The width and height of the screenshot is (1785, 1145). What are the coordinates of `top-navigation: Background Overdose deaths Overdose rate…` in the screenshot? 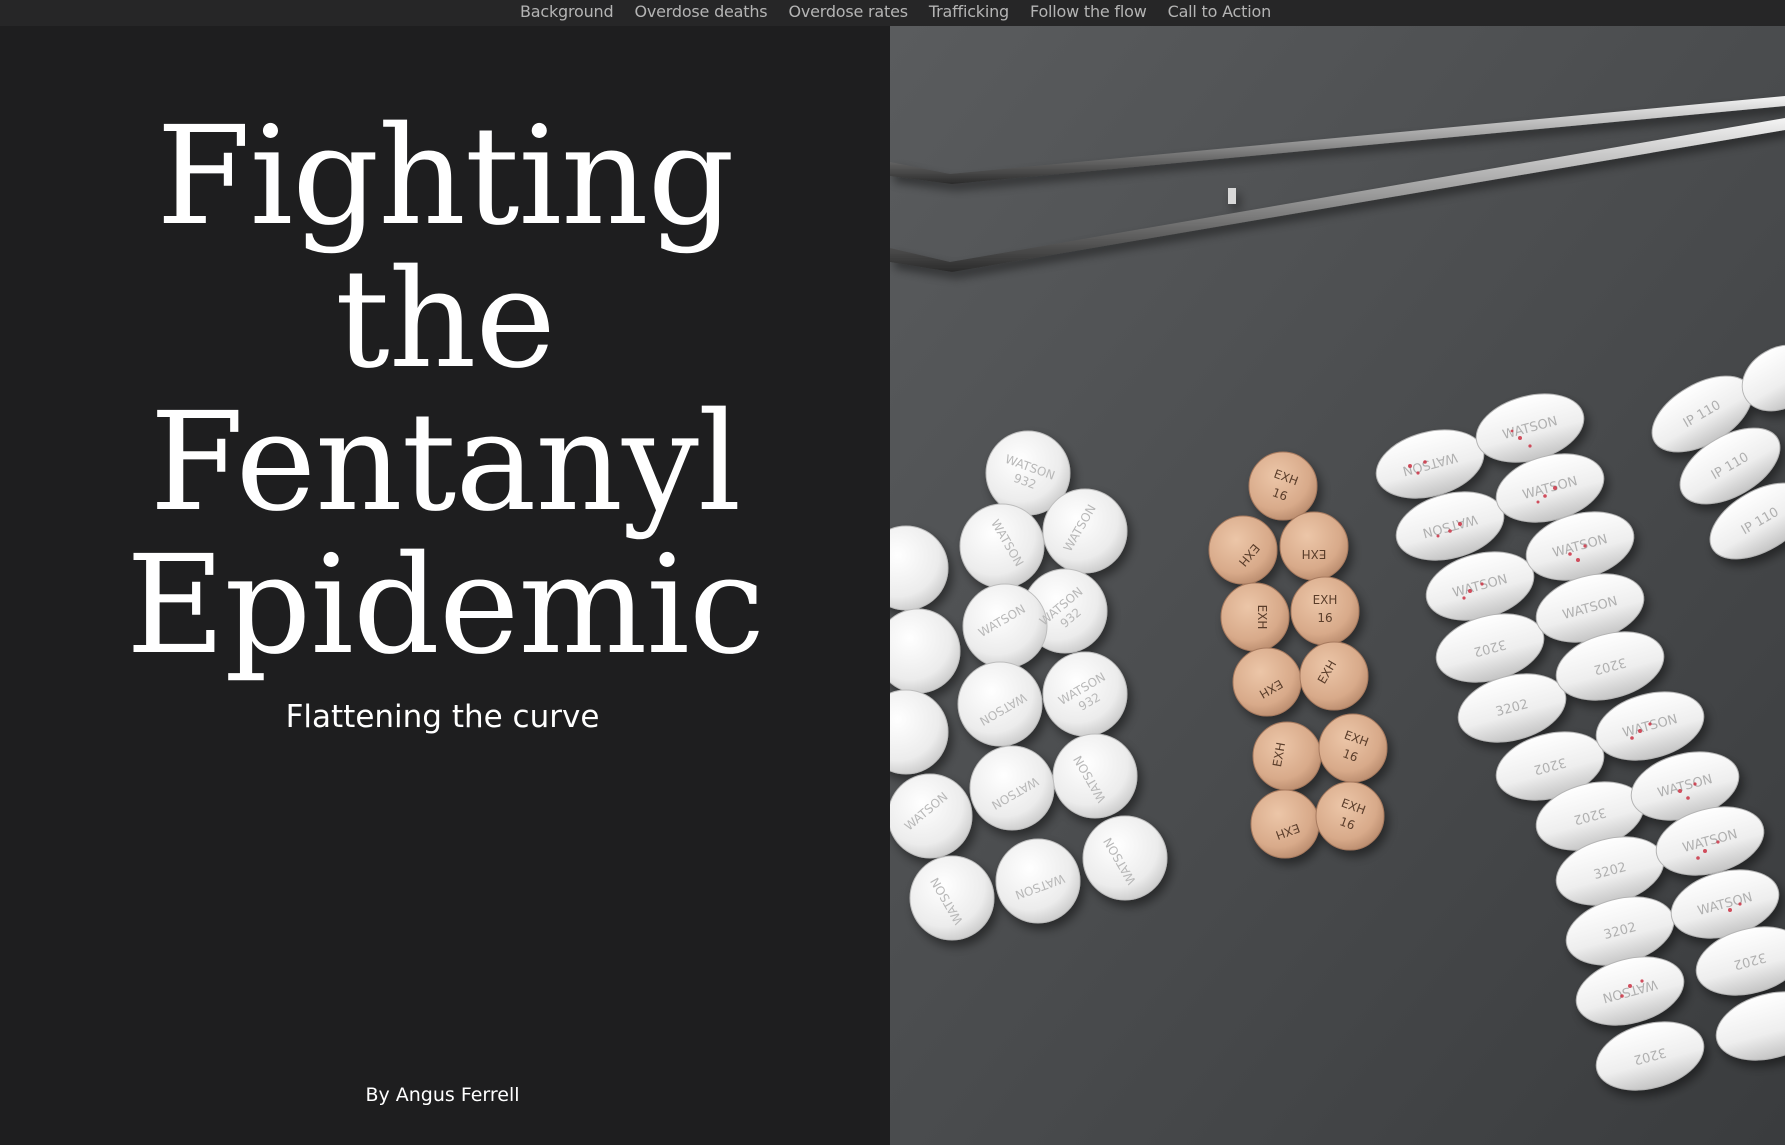 It's located at (892, 13).